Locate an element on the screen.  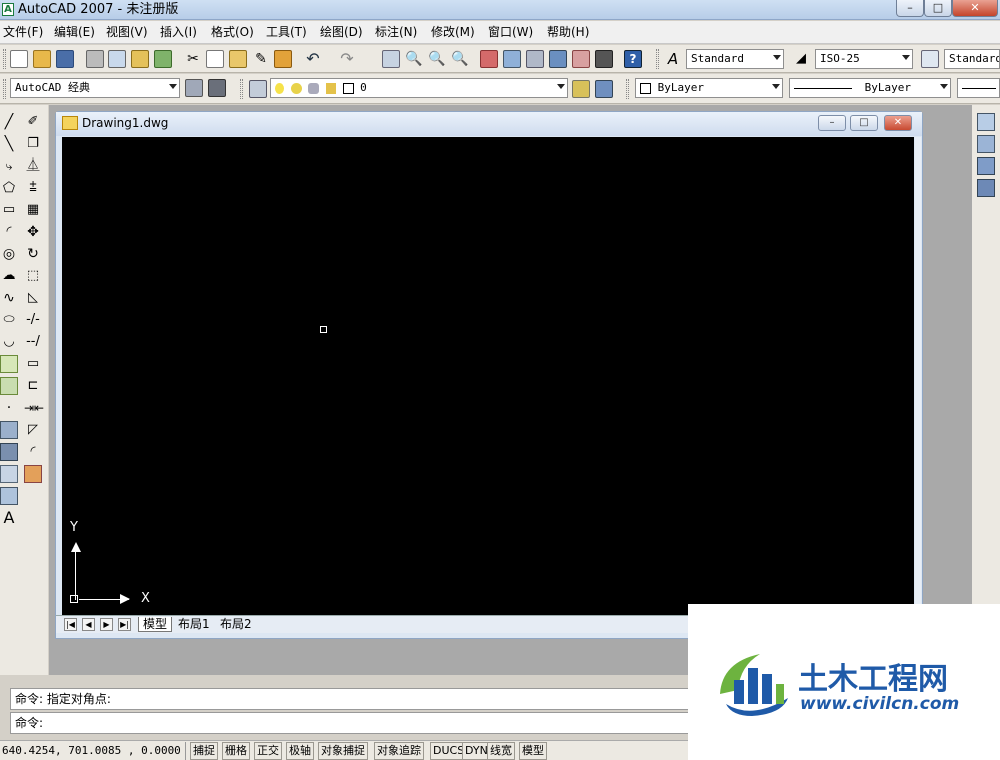
print-icon is located at coordinates (95, 59).